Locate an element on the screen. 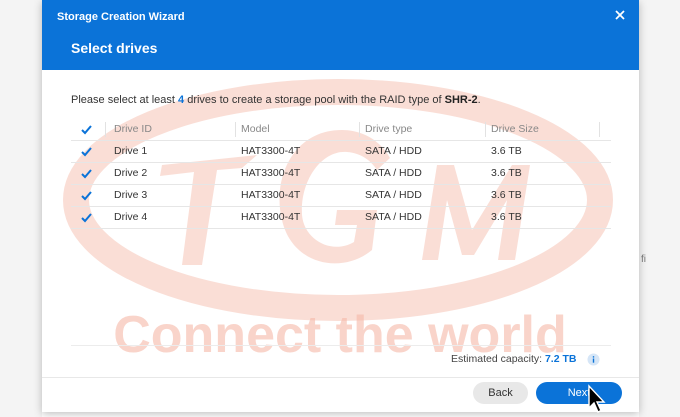 The image size is (680, 417). background-left is located at coordinates (21, 208).